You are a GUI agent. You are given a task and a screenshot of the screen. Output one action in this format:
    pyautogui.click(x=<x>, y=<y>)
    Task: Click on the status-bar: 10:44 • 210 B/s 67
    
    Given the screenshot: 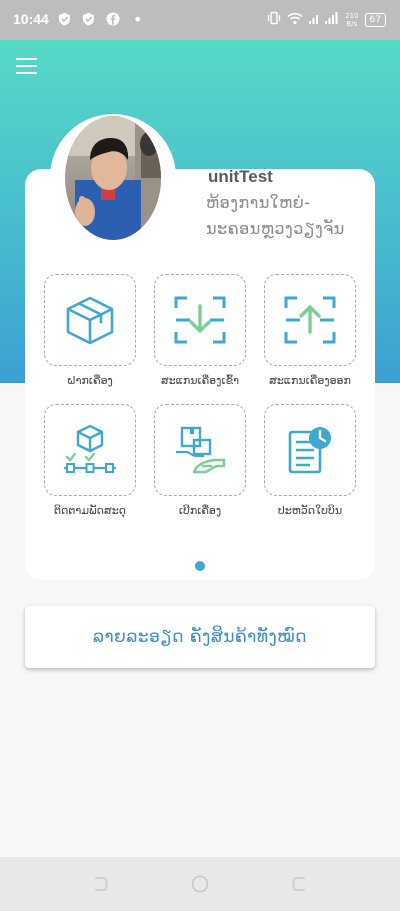 What is the action you would take?
    pyautogui.click(x=200, y=20)
    